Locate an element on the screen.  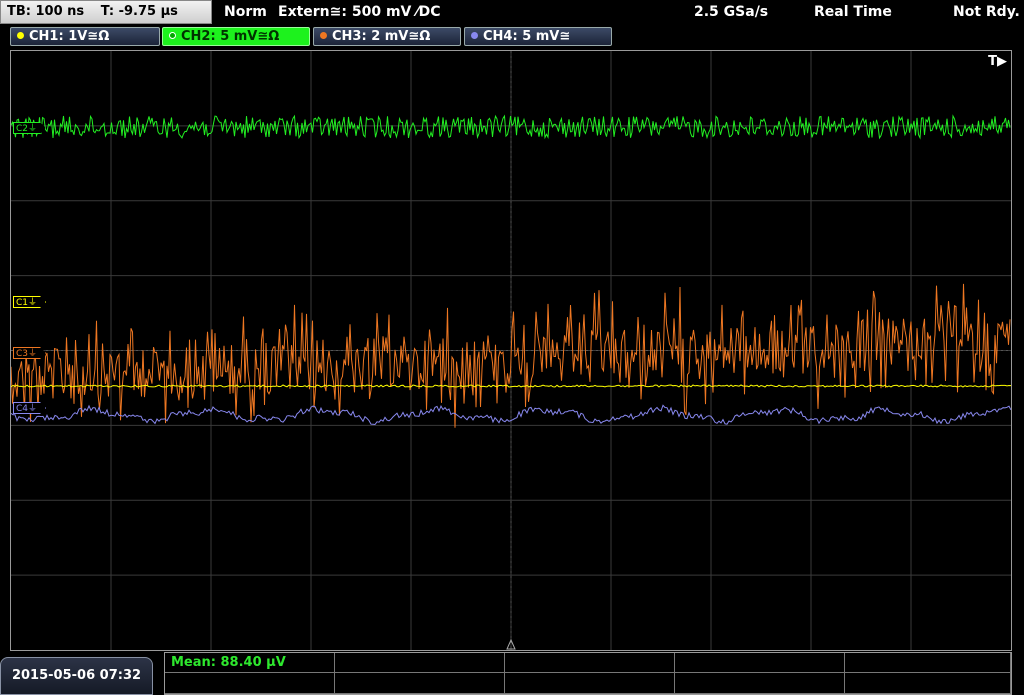
timebase-box: TB: 100 ns T: -9.75 µs is located at coordinates (106, 12).